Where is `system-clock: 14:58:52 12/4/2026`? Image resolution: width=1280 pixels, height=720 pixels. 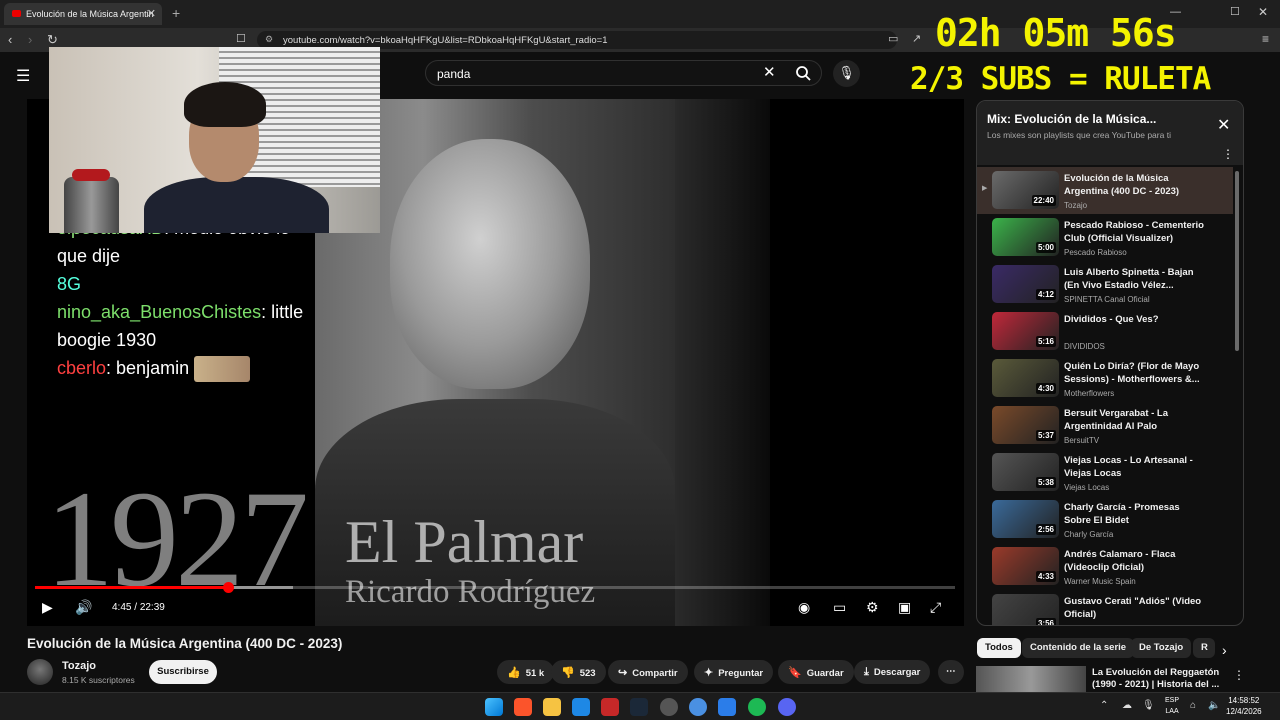 system-clock: 14:58:52 12/4/2026 is located at coordinates (1244, 706).